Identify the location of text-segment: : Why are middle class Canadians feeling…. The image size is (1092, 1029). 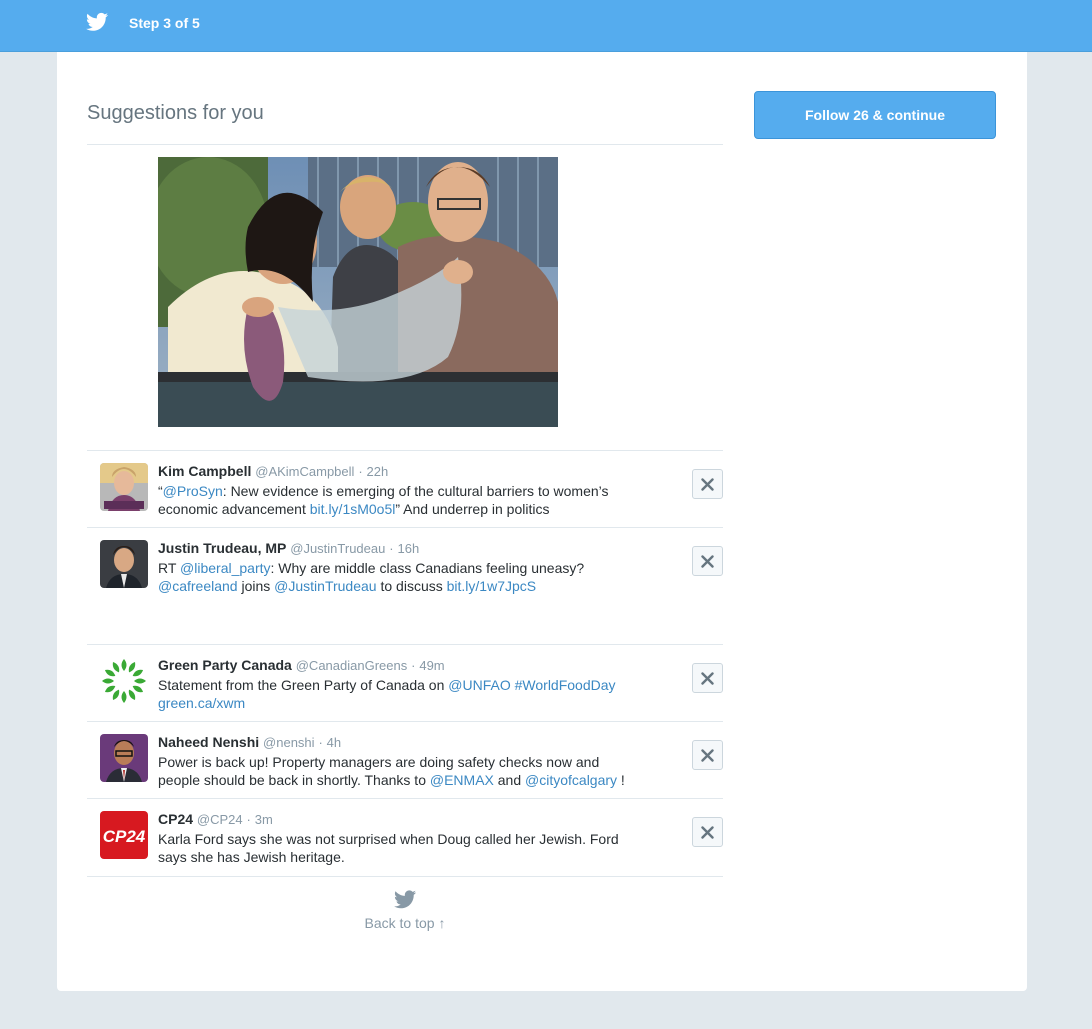
(427, 568).